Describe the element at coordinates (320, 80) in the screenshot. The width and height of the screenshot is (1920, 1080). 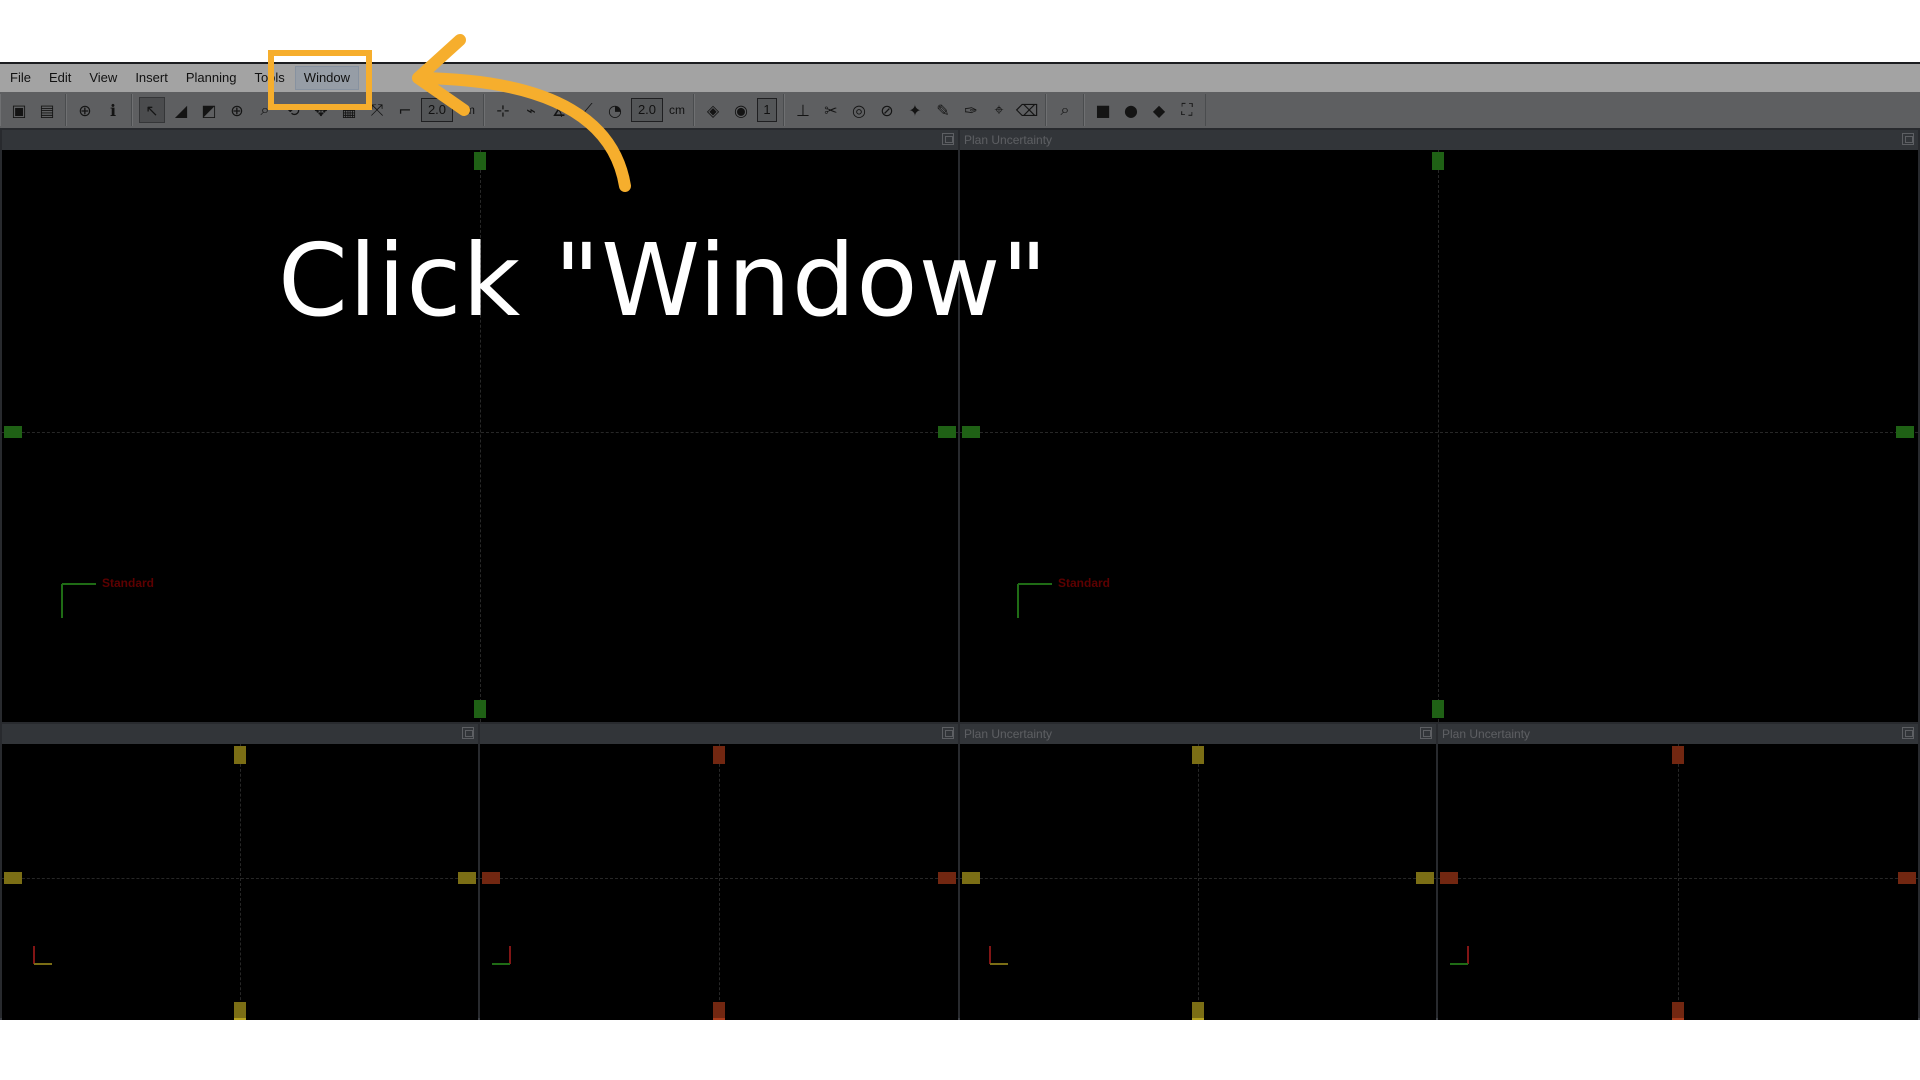
I see `highlight-box` at that location.